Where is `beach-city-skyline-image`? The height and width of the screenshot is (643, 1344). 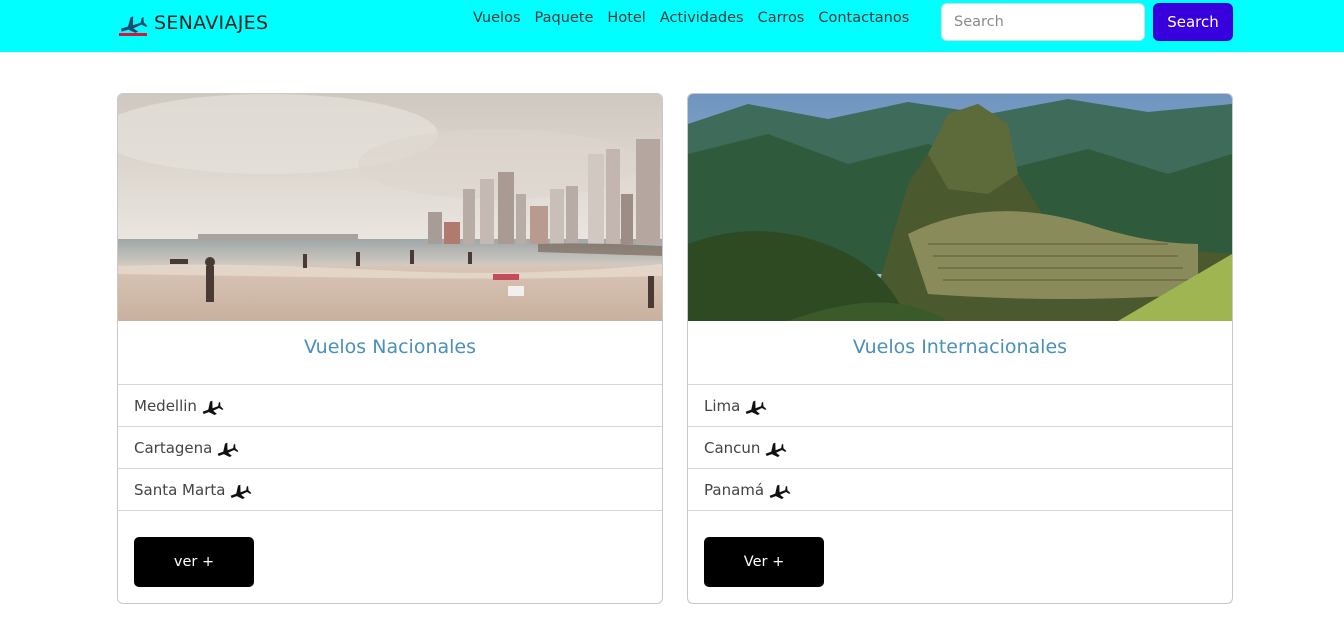 beach-city-skyline-image is located at coordinates (390, 207).